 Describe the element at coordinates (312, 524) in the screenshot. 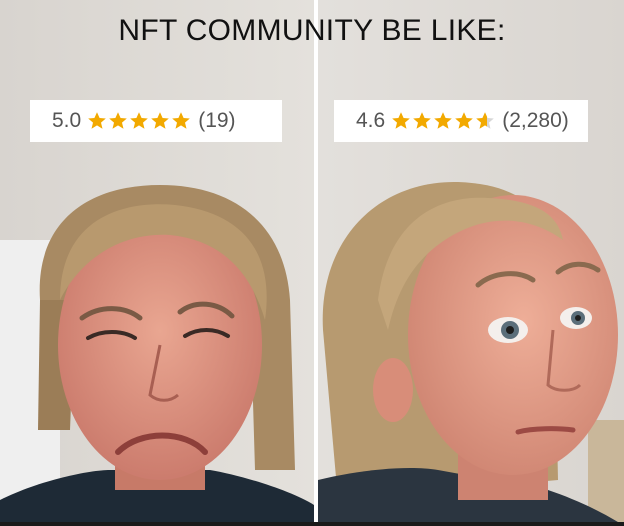

I see `bottom-edge` at that location.